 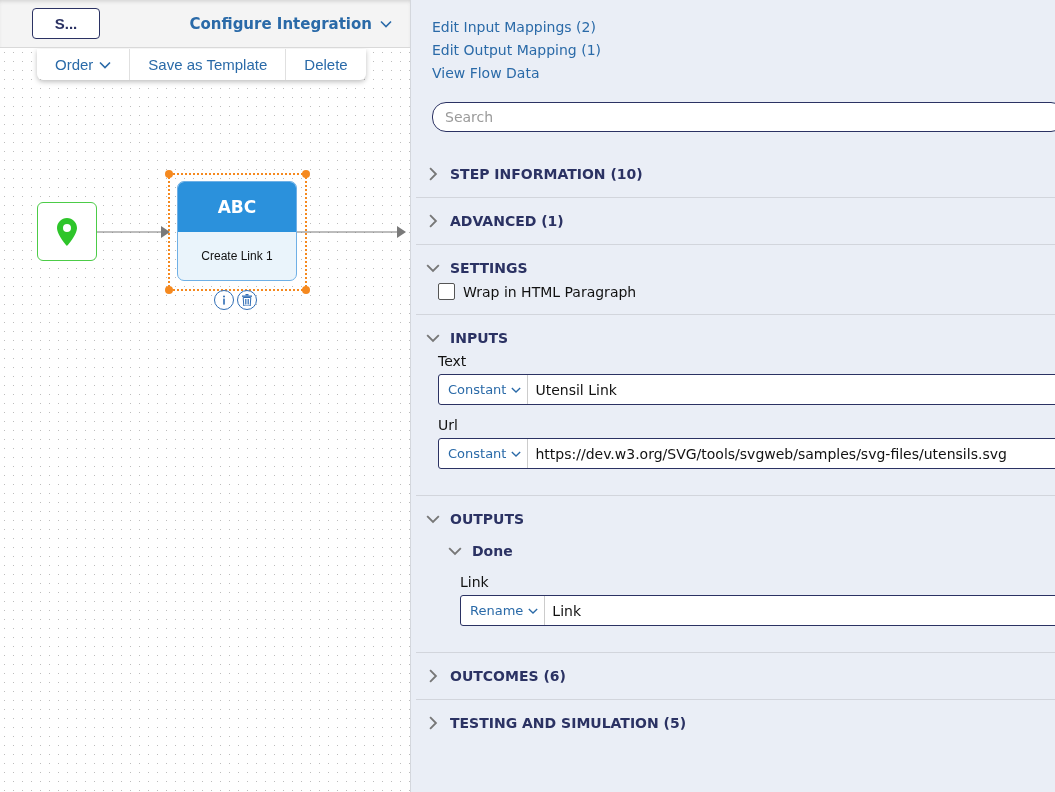 I want to click on field-label: Url, so click(x=448, y=425).